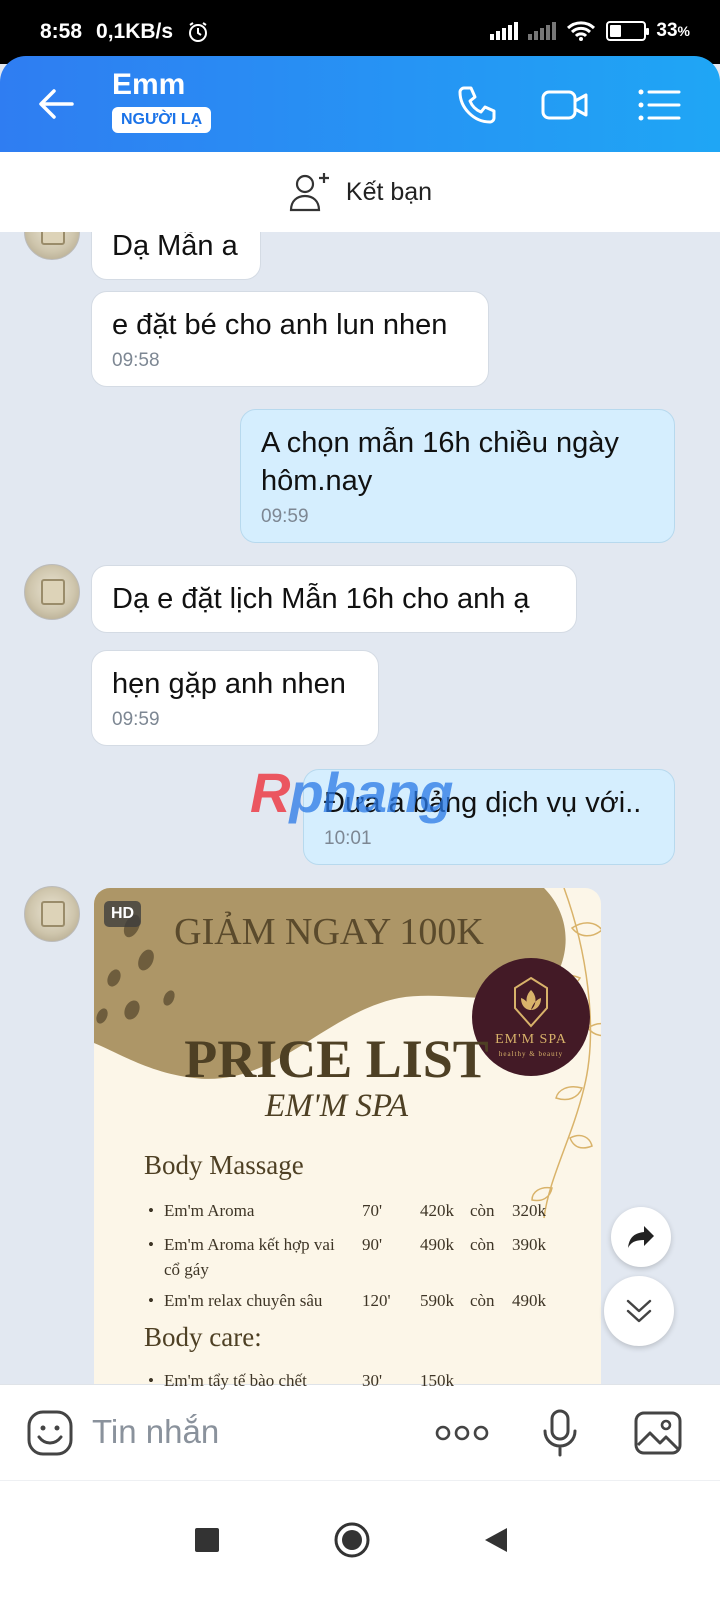 The image size is (720, 1600). I want to click on item-duration: 90', so click(372, 1244).